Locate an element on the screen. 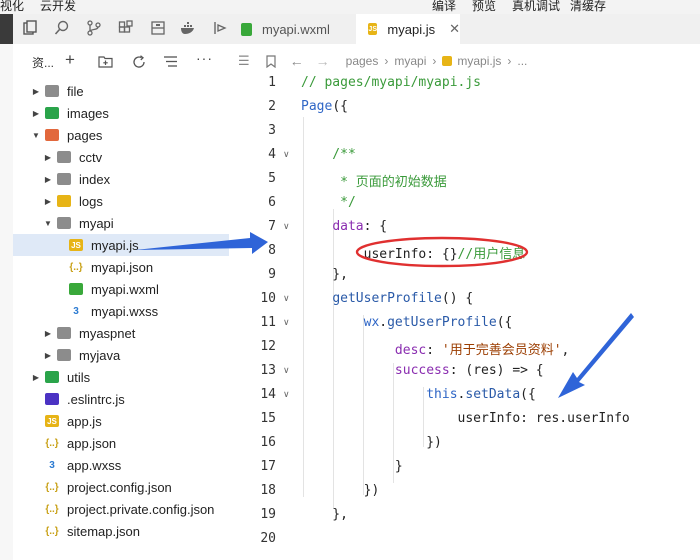 The height and width of the screenshot is (560, 700). menu-compile: 编译 is located at coordinates (444, 7).